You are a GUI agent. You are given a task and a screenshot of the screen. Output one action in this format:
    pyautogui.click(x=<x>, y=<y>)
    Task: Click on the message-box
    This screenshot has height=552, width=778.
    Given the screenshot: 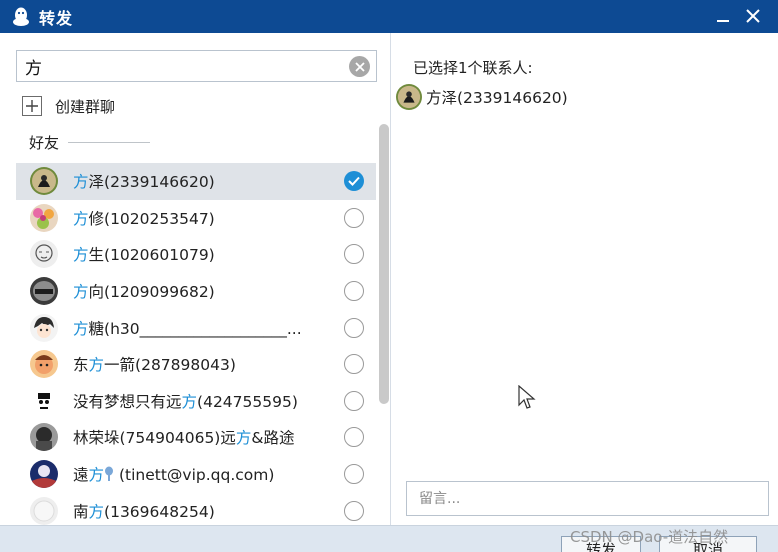 What is the action you would take?
    pyautogui.click(x=587, y=498)
    